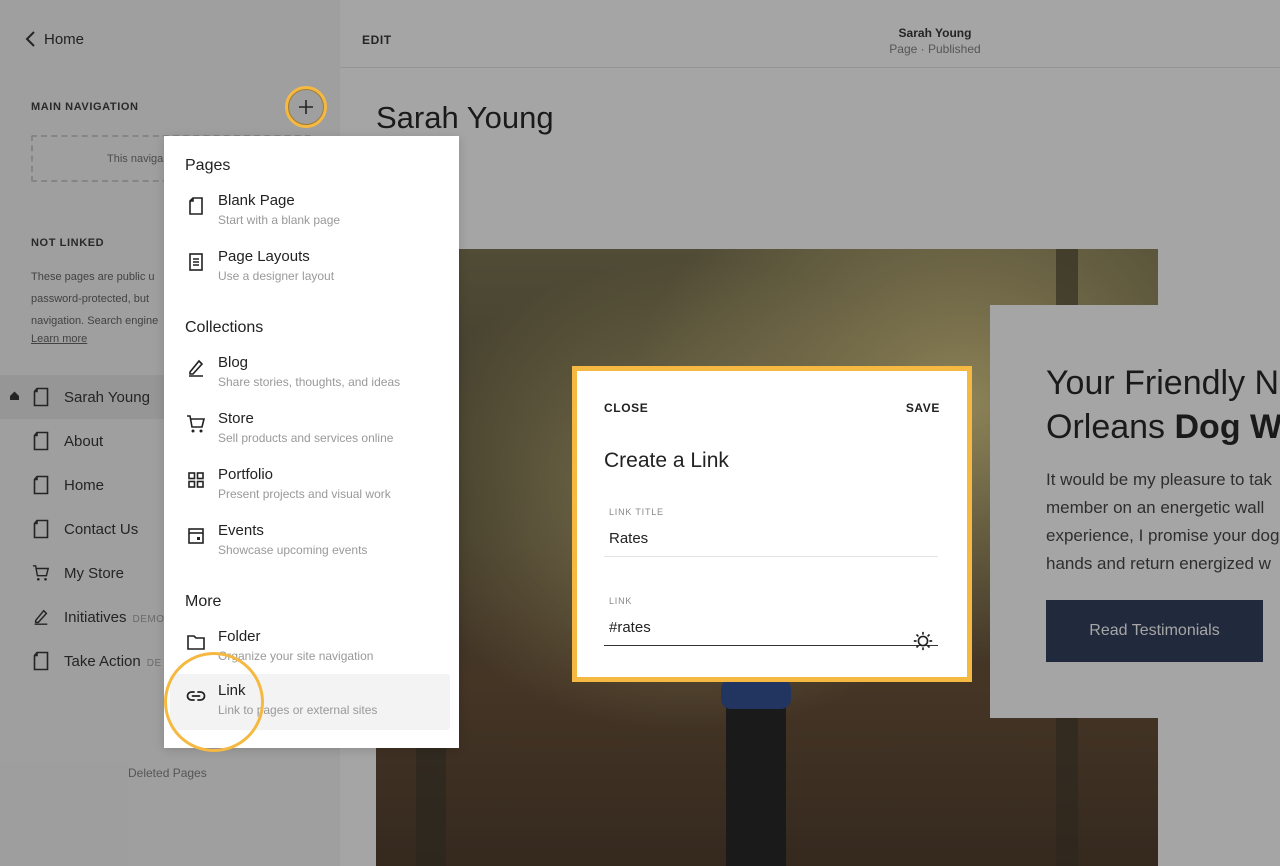 This screenshot has height=866, width=1280. What do you see at coordinates (293, 550) in the screenshot?
I see `menu-item-description: Showcase upcoming events` at bounding box center [293, 550].